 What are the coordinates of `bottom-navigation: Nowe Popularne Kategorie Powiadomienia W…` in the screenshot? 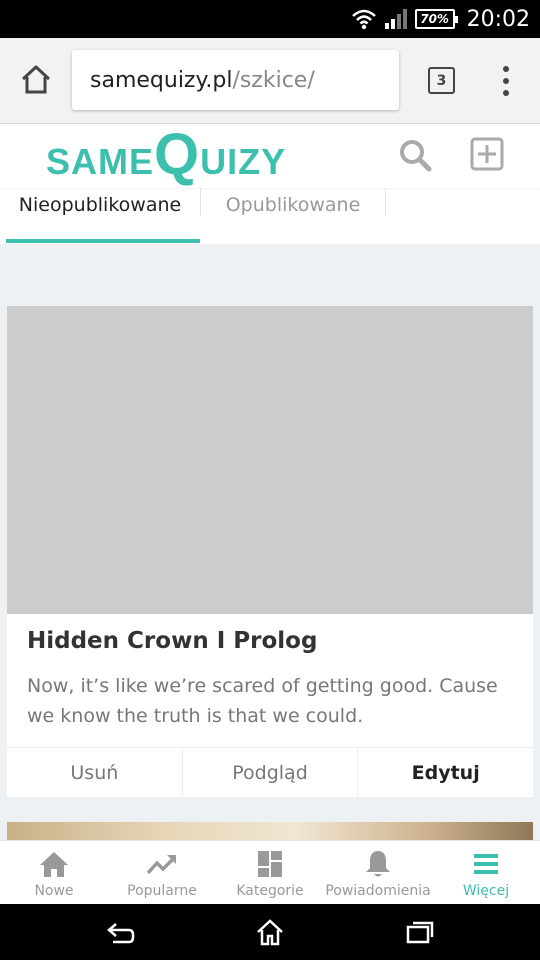 It's located at (270, 872).